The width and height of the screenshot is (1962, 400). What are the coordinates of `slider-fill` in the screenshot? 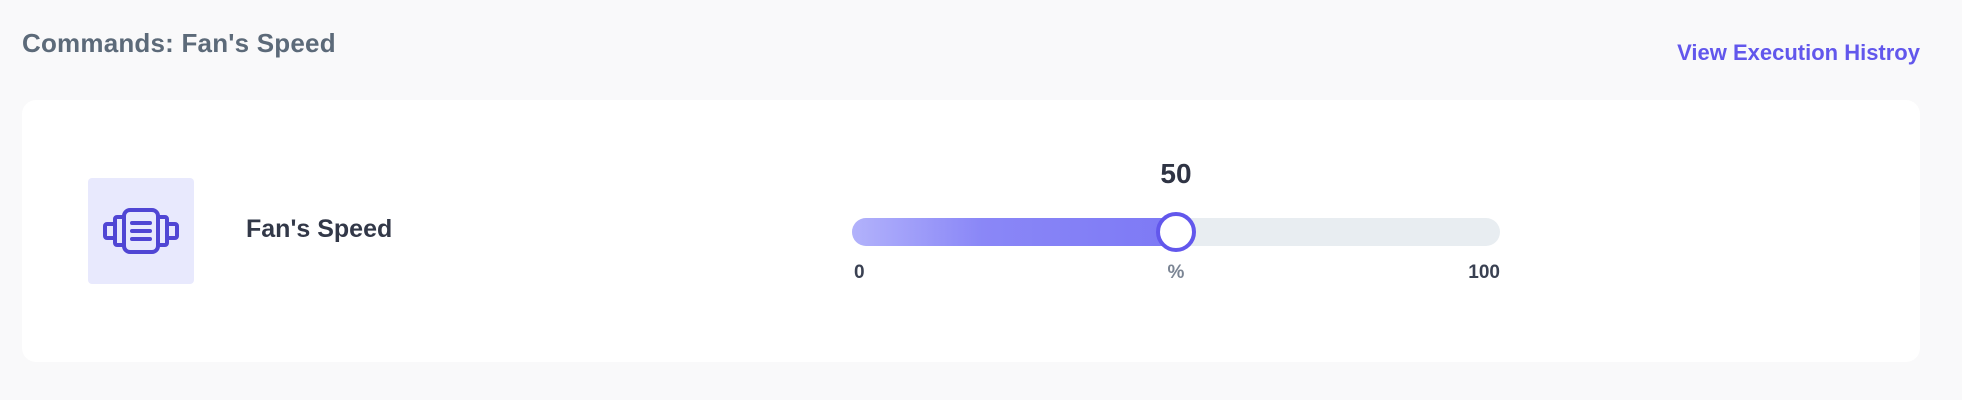 It's located at (1014, 232).